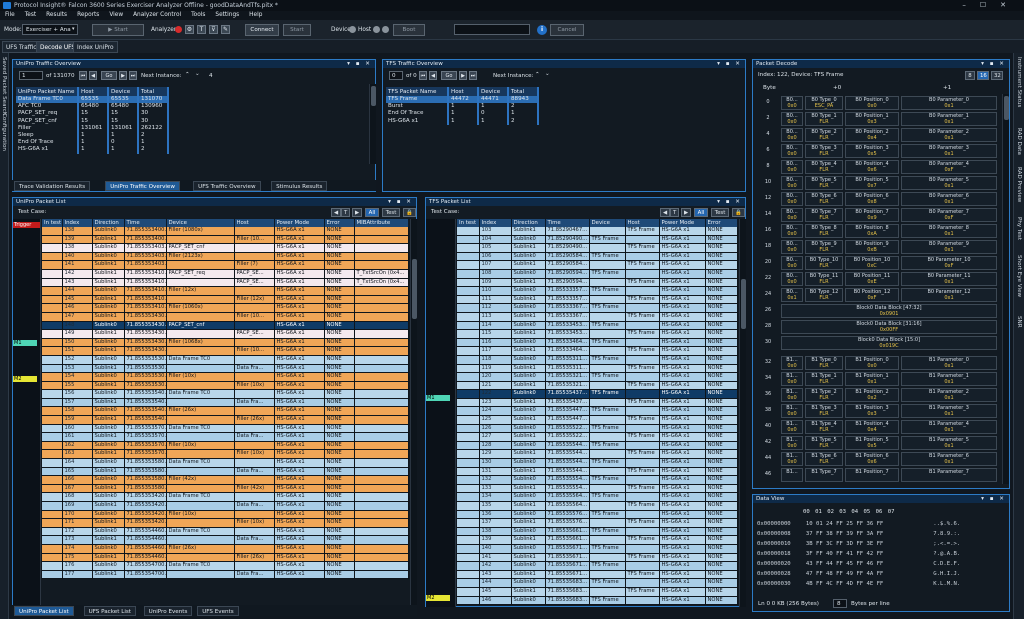 The height and width of the screenshot is (619, 1024). I want to click on column-header: Time, so click(567, 223).